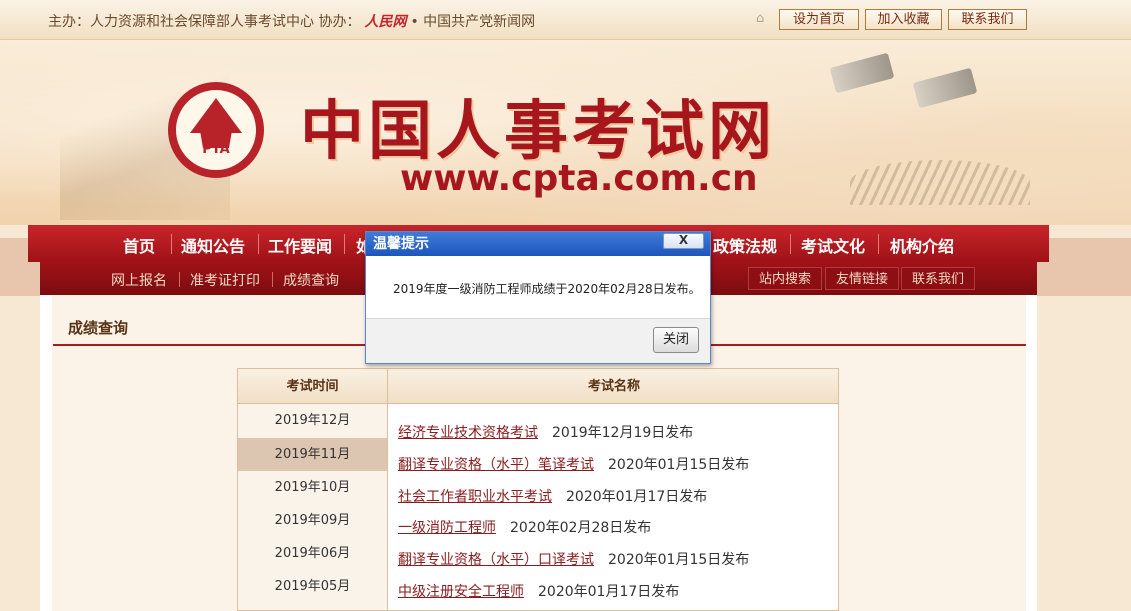 Image resolution: width=1131 pixels, height=611 pixels. Describe the element at coordinates (922, 245) in the screenshot. I see `nav-about: 机构介绍` at that location.